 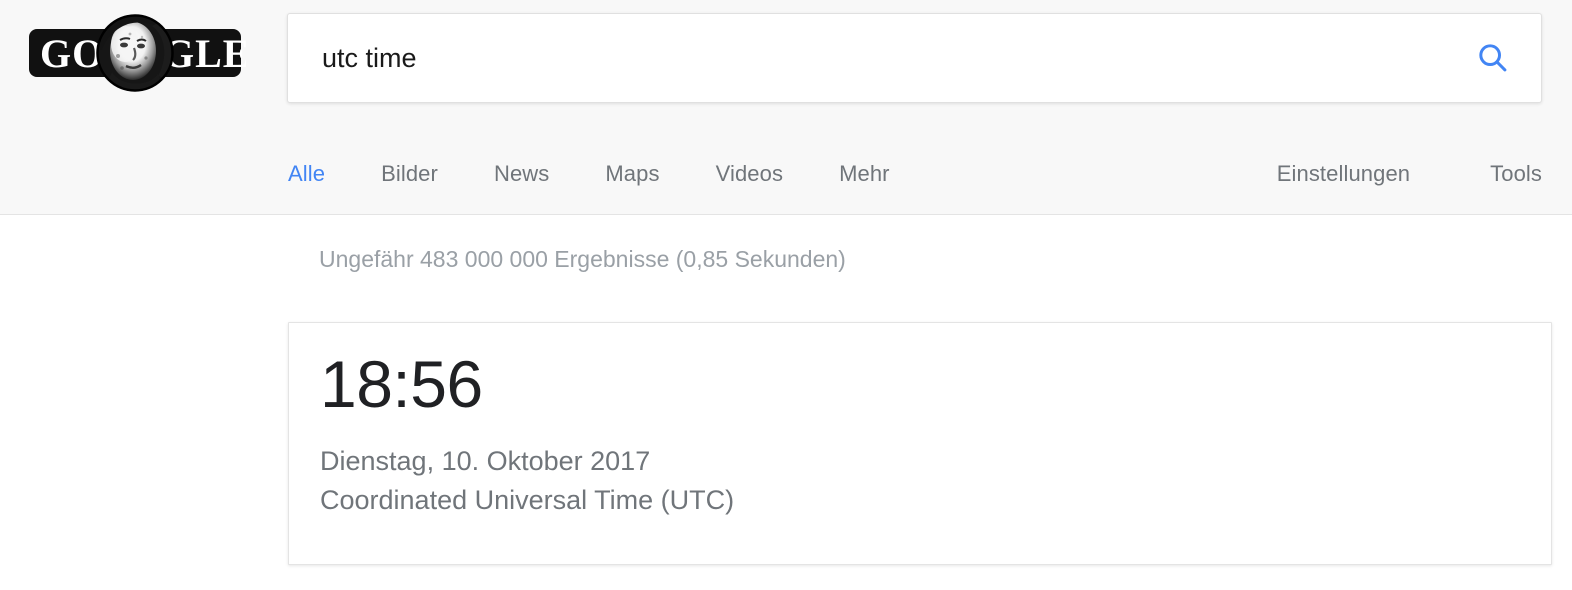 I want to click on tab-bilder: Bilder, so click(x=409, y=180).